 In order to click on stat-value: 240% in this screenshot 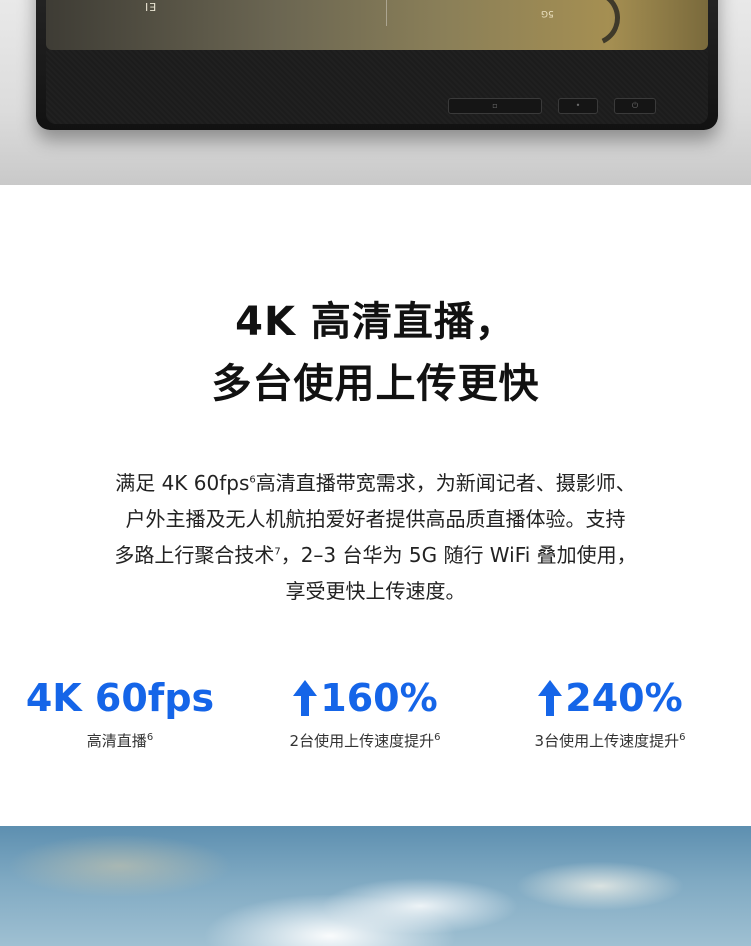, I will do `click(610, 698)`.